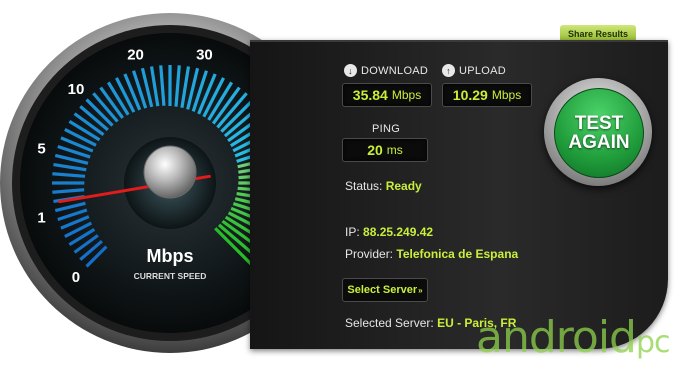 The width and height of the screenshot is (700, 375). I want to click on download-value-box: 35.84 Mbps, so click(387, 95).